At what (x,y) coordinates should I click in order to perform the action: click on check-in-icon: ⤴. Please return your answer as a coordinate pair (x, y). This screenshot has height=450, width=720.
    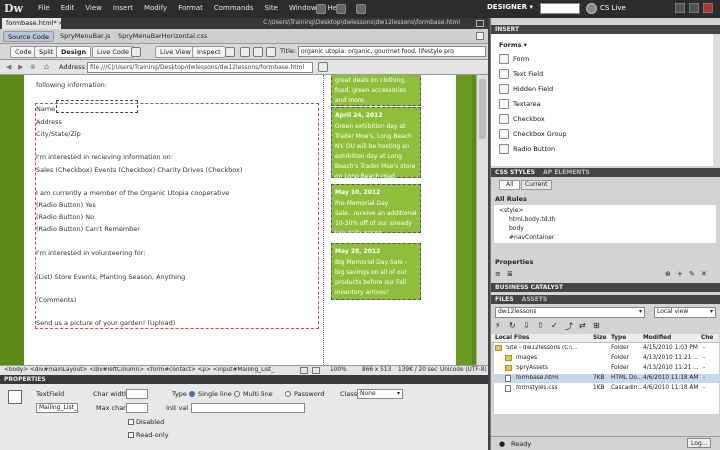
    Looking at the image, I should click on (569, 326).